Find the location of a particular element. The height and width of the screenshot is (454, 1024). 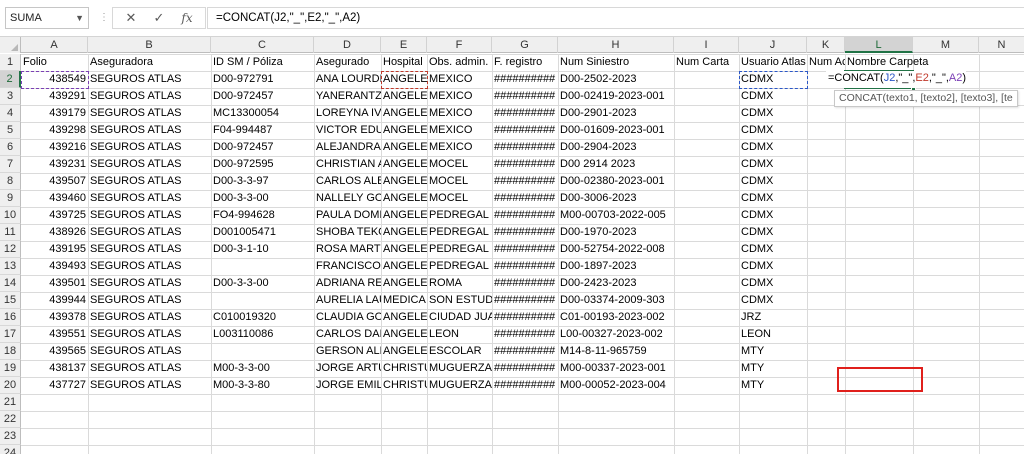

cell-poliza: M00-3-3-80 is located at coordinates (262, 385).